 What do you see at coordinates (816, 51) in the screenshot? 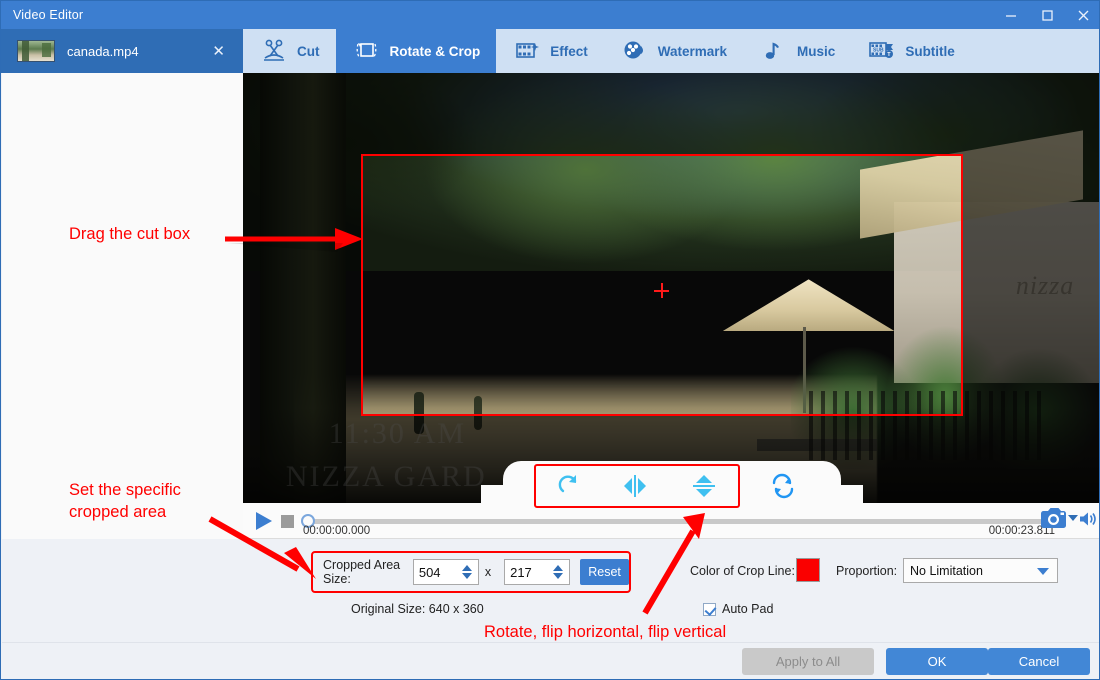
I see `tab-music-label: Music` at bounding box center [816, 51].